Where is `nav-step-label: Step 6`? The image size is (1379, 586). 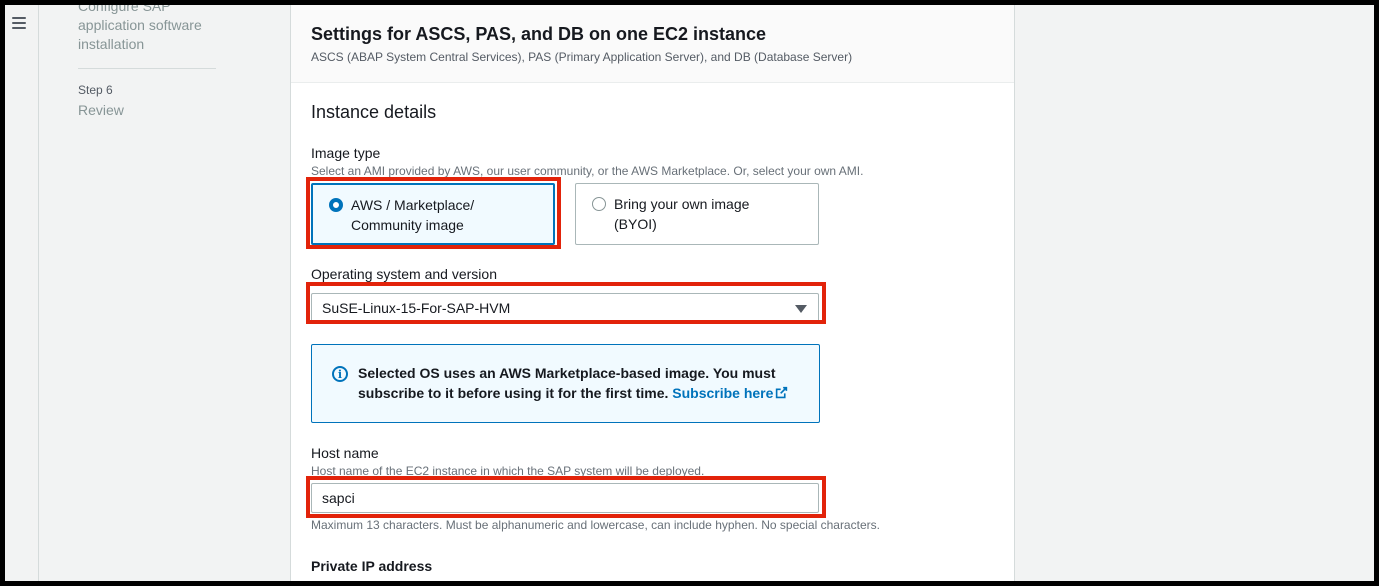
nav-step-label: Step 6 is located at coordinates (95, 90).